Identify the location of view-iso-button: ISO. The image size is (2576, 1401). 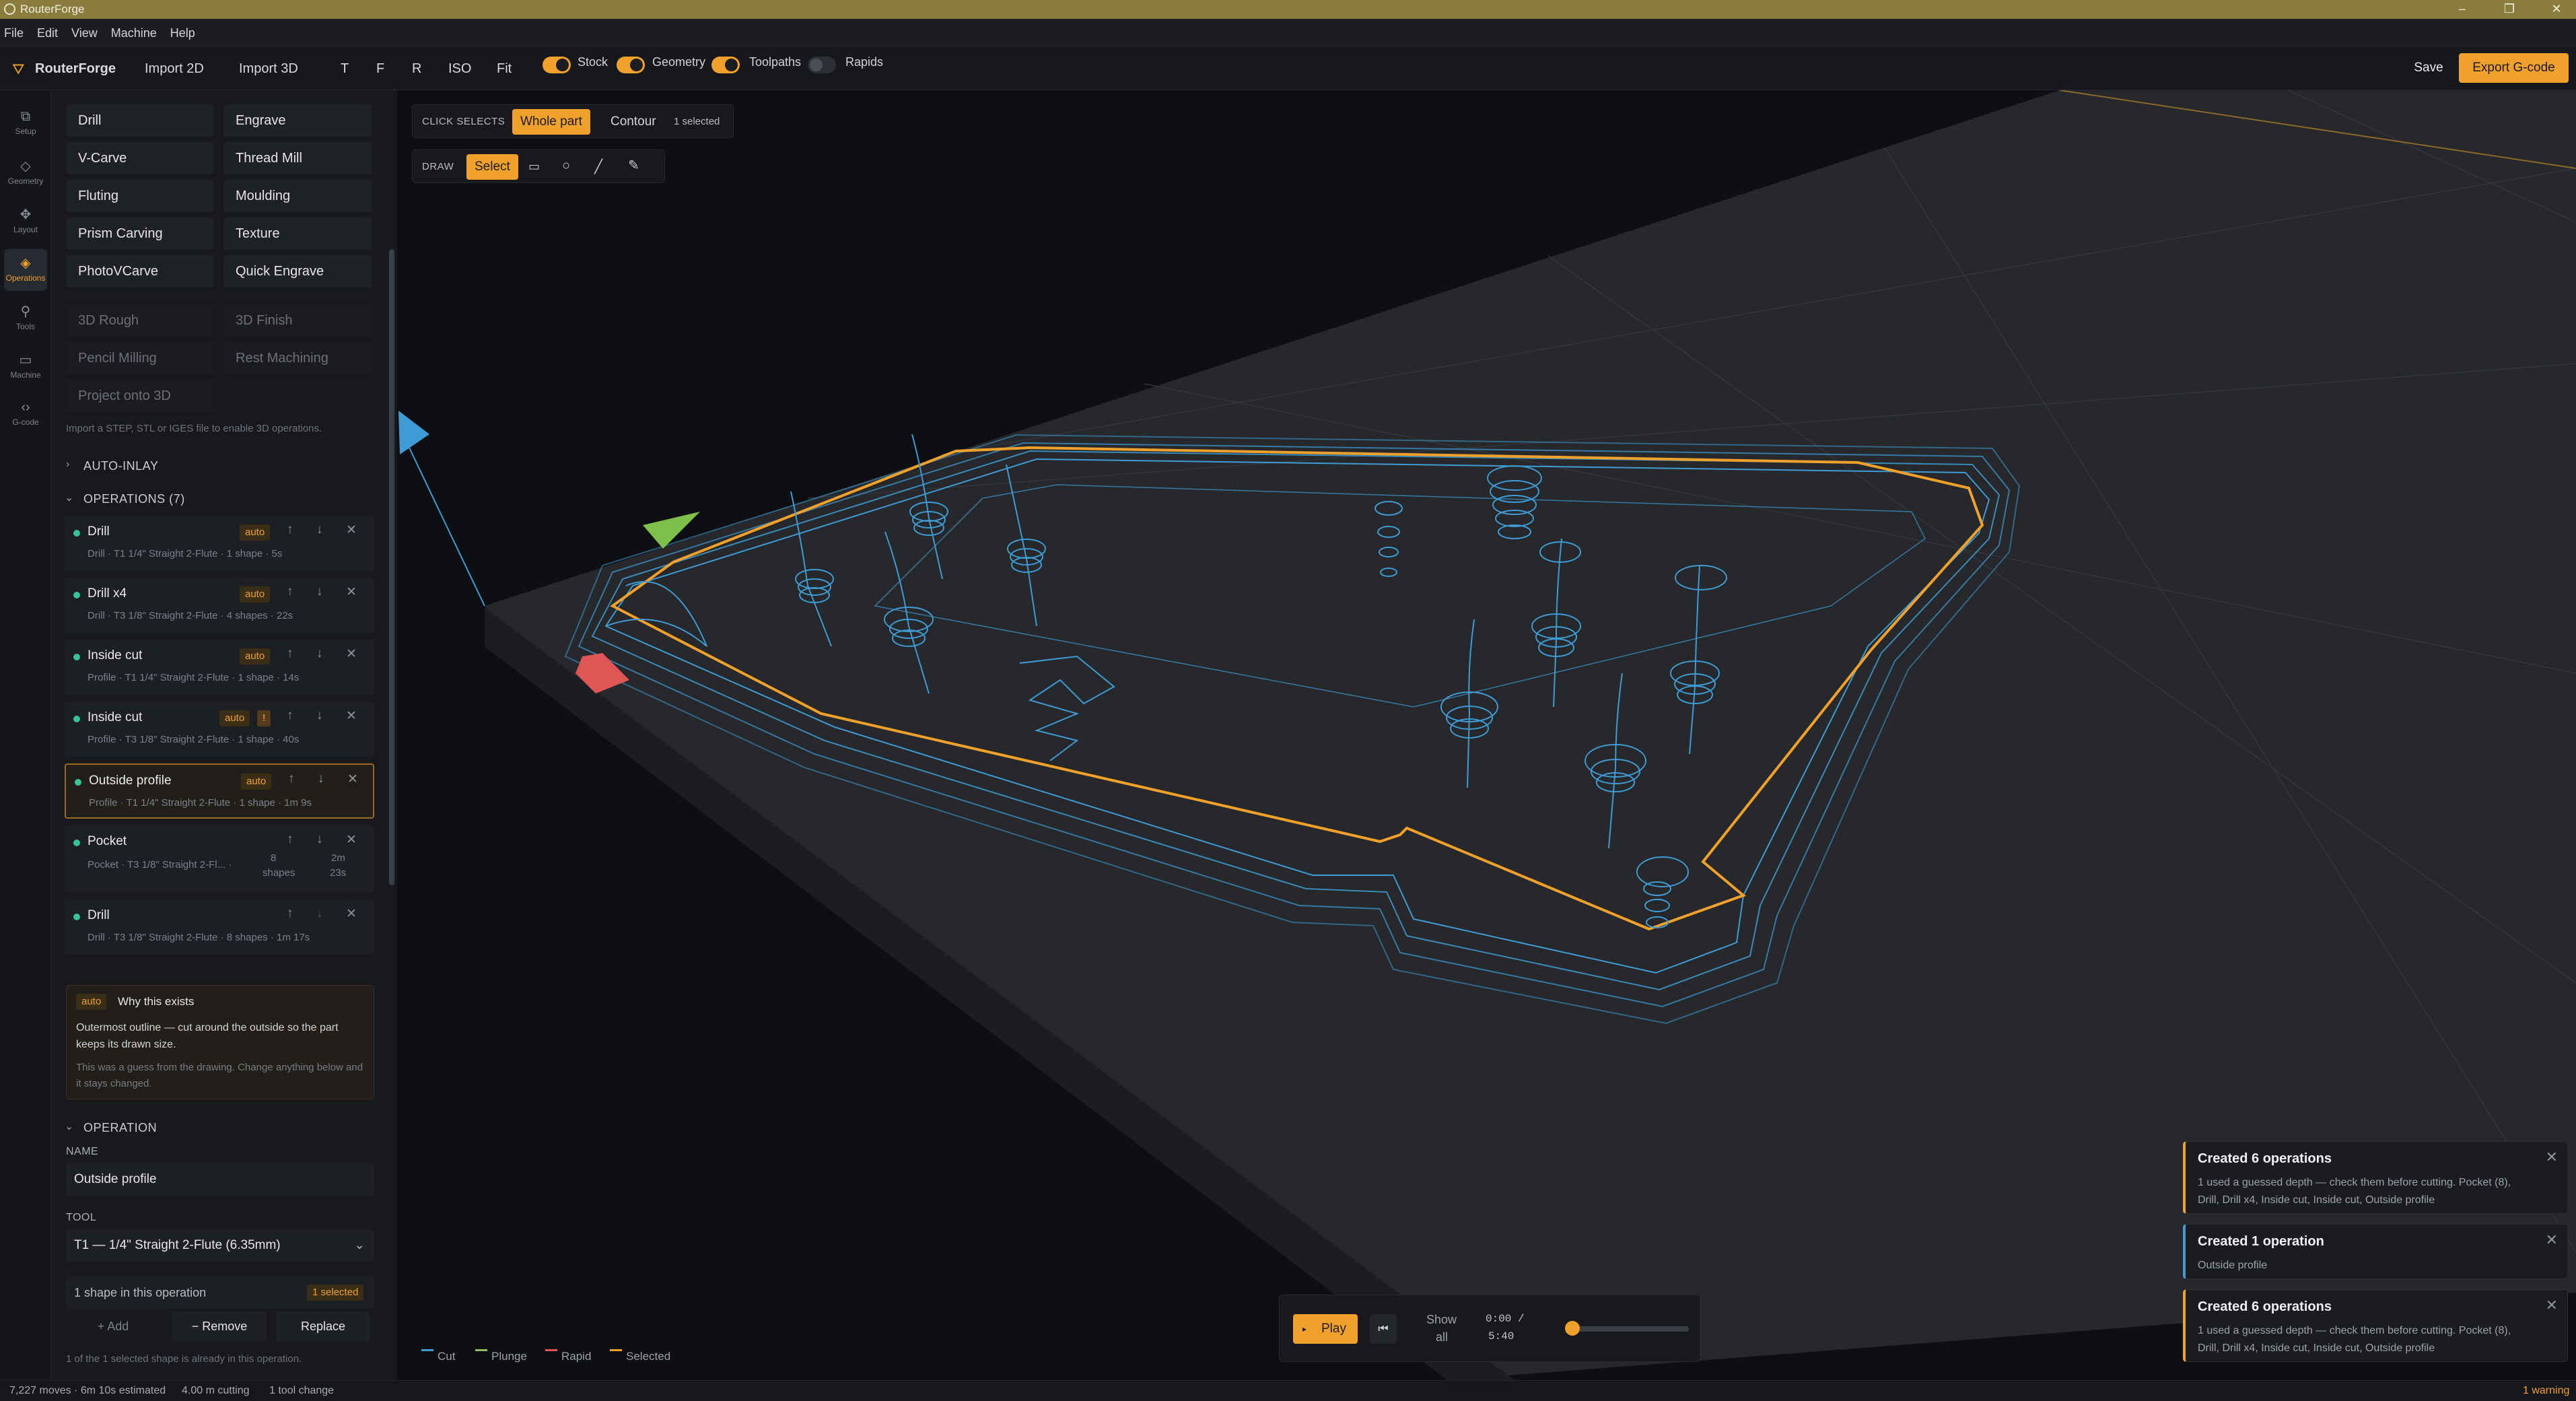
(459, 68).